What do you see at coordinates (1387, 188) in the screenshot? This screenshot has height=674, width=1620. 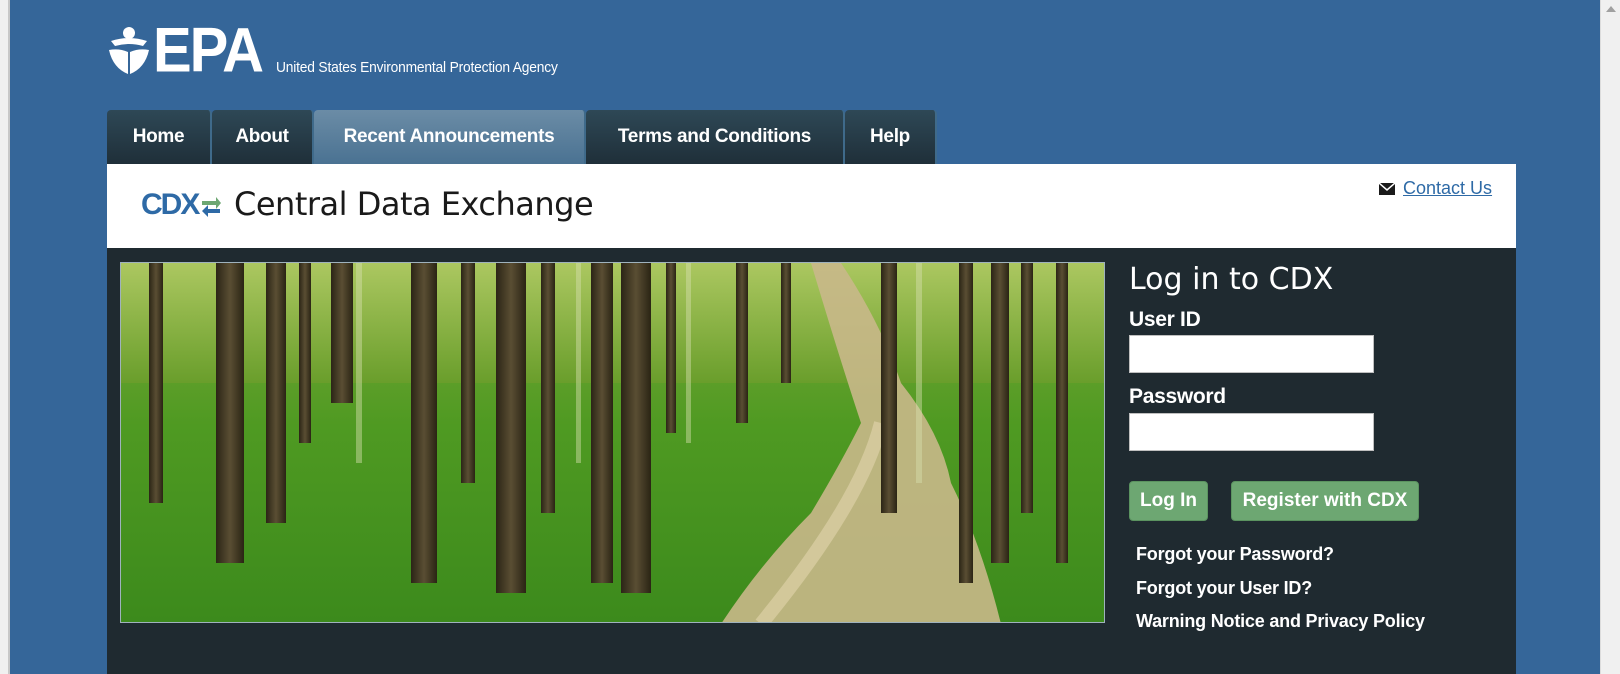 I see `envelope-icon` at bounding box center [1387, 188].